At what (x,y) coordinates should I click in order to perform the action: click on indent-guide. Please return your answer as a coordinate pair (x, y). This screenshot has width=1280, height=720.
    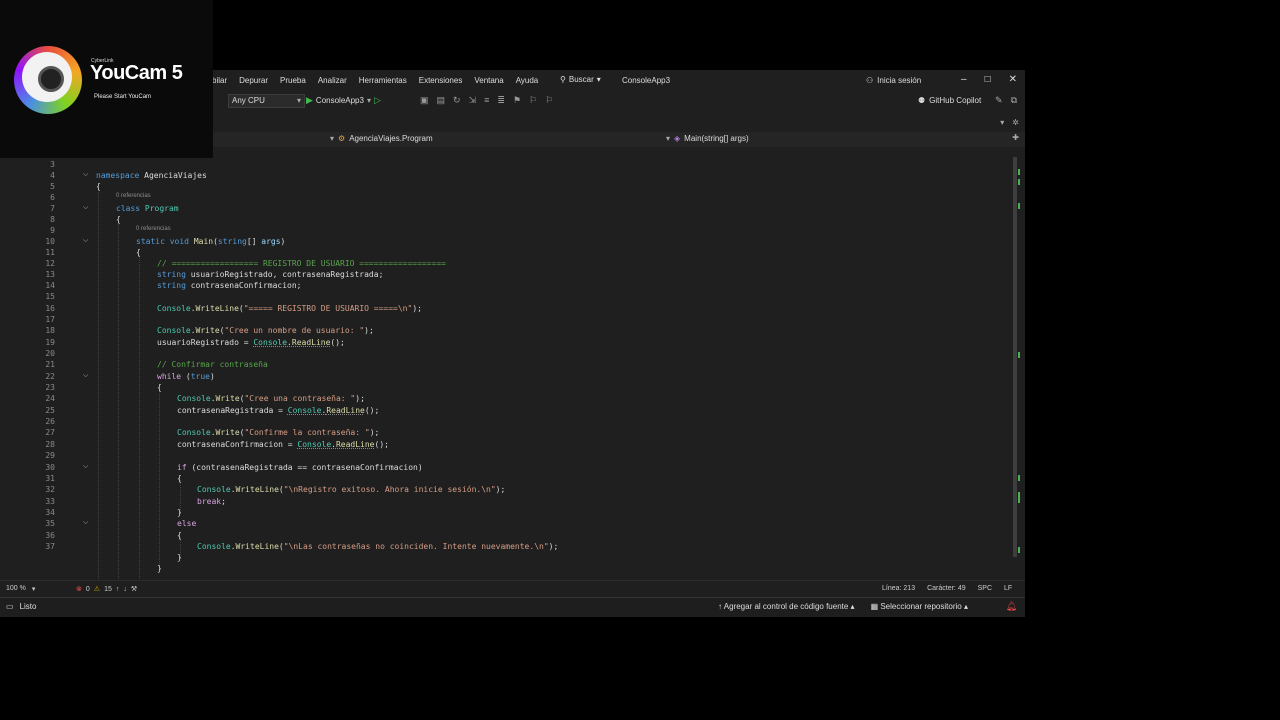
    Looking at the image, I should click on (118, 400).